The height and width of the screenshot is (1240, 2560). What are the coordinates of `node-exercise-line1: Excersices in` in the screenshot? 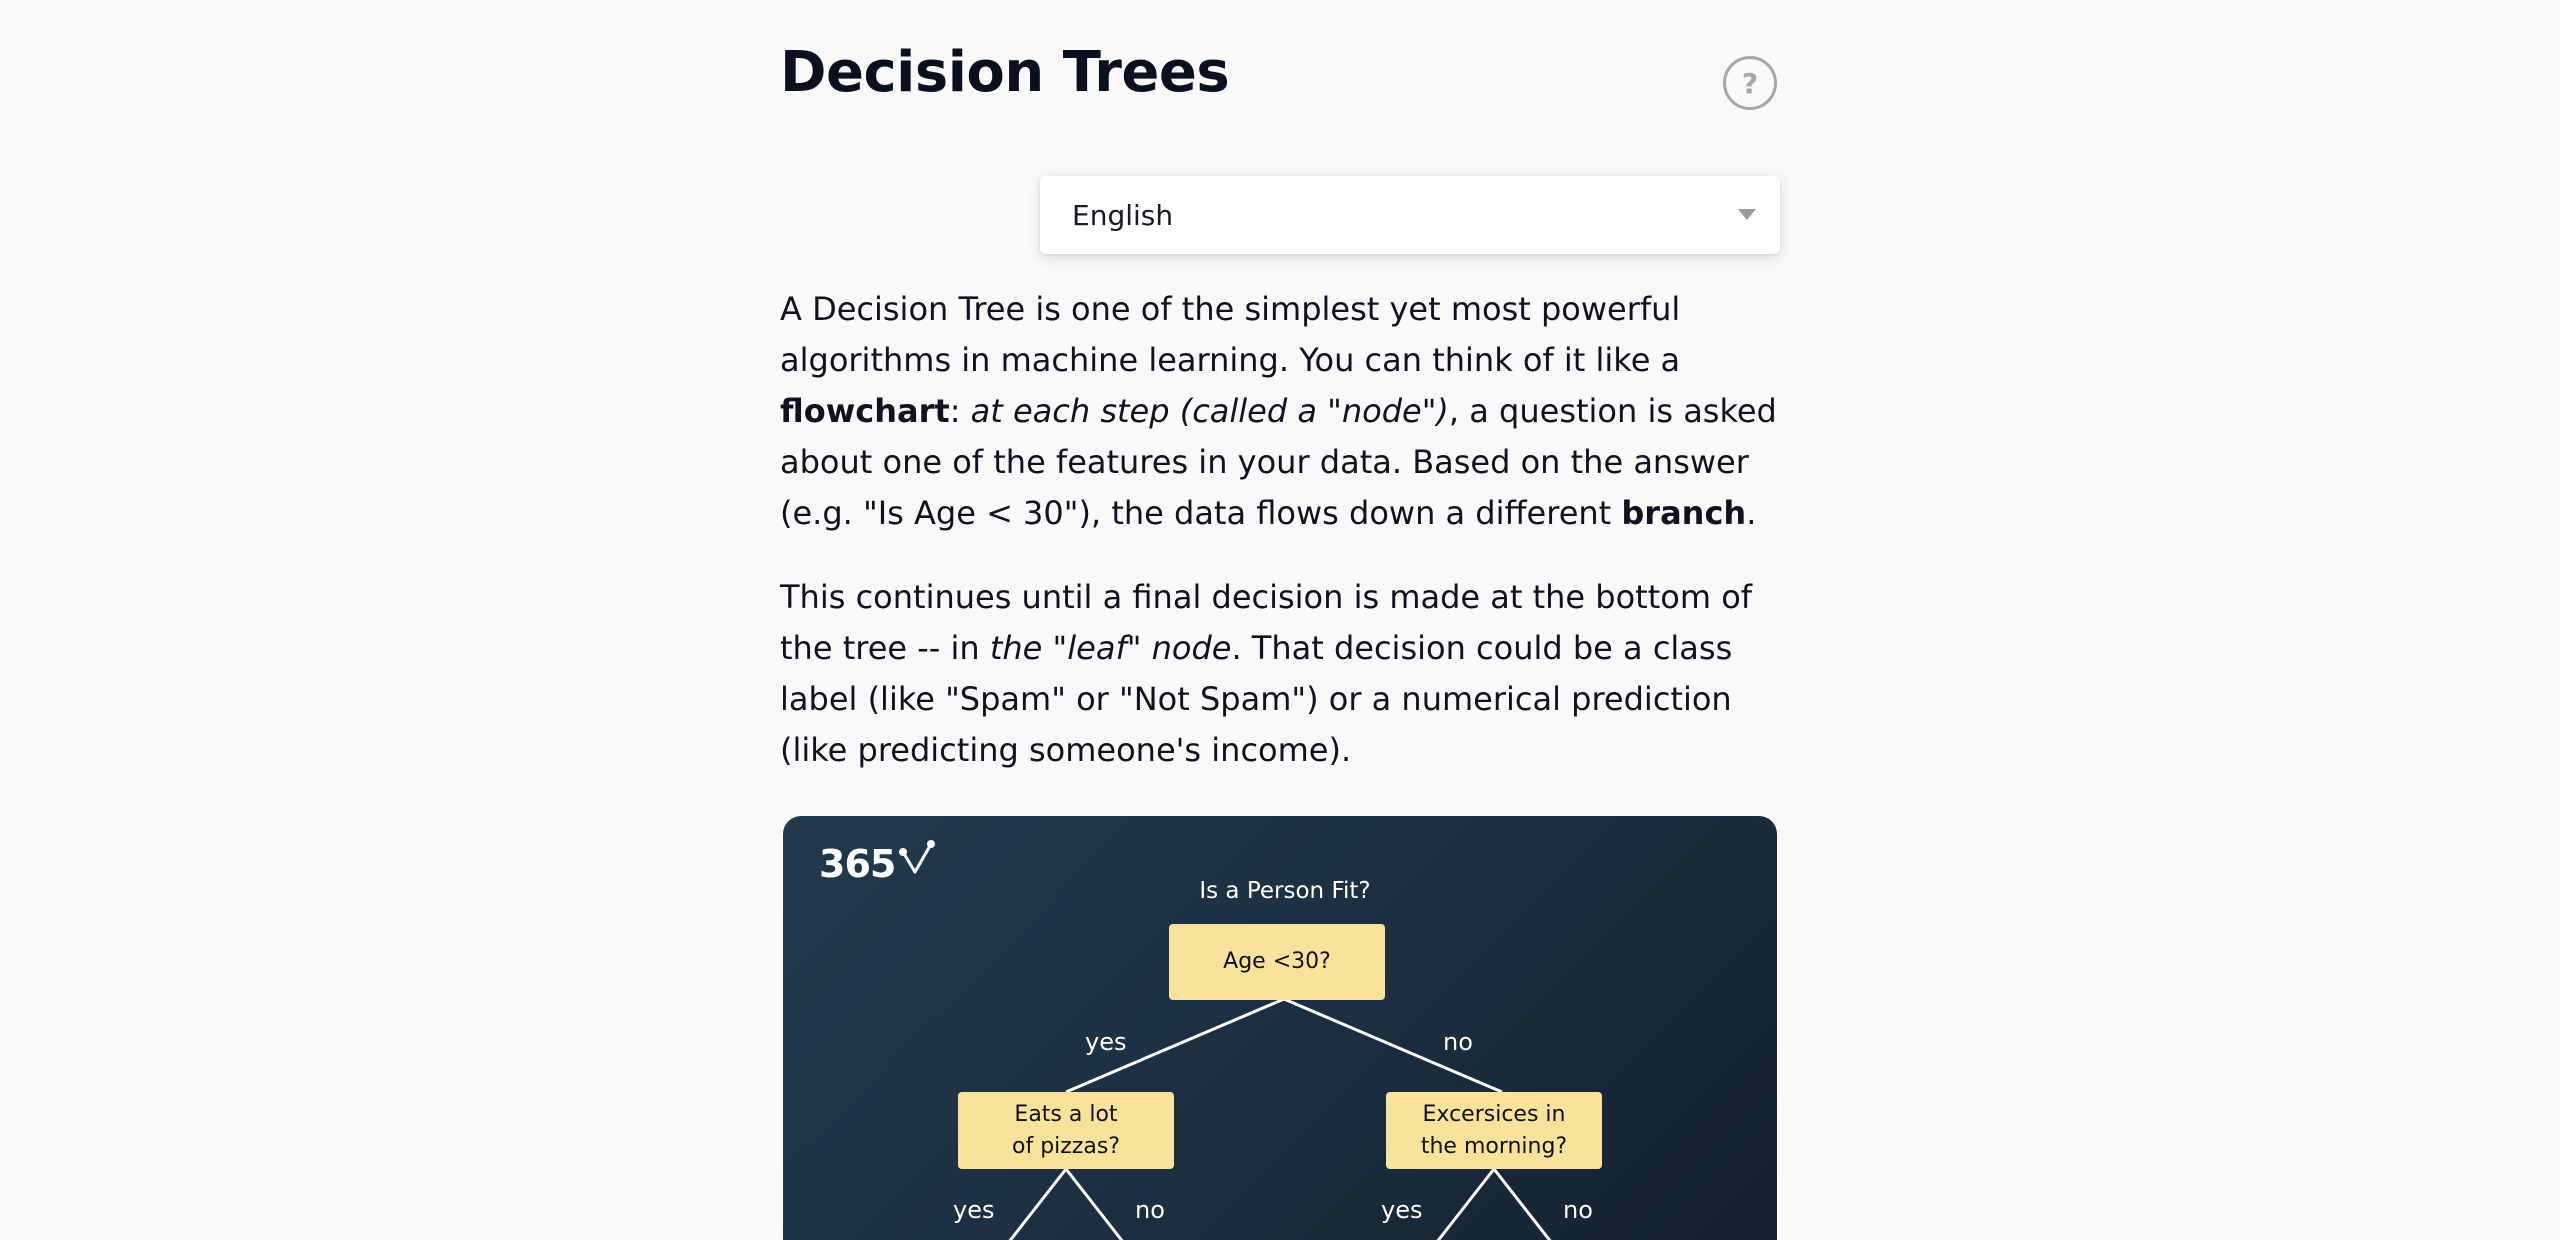 It's located at (1494, 1114).